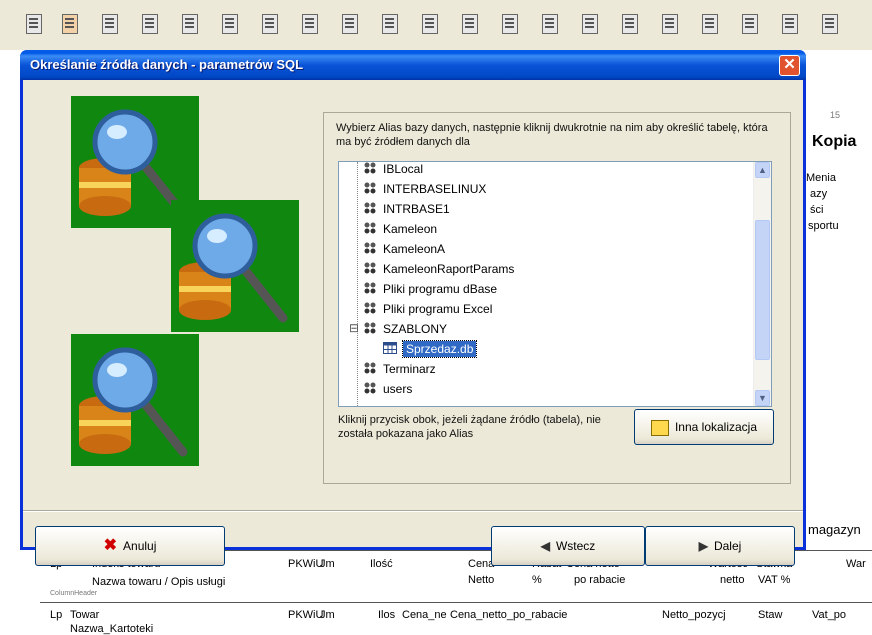 The height and width of the screenshot is (635, 872). I want to click on next-arrow-icon: ▶, so click(703, 546).